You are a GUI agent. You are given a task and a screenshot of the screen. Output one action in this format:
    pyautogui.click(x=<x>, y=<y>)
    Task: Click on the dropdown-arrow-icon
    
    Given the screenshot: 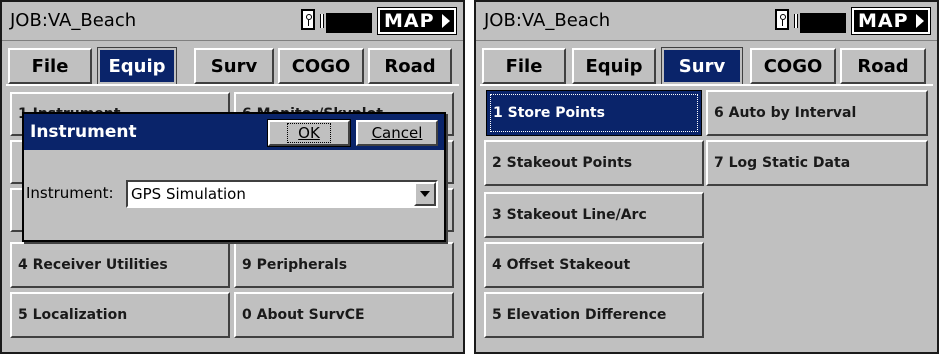 What is the action you would take?
    pyautogui.click(x=425, y=194)
    